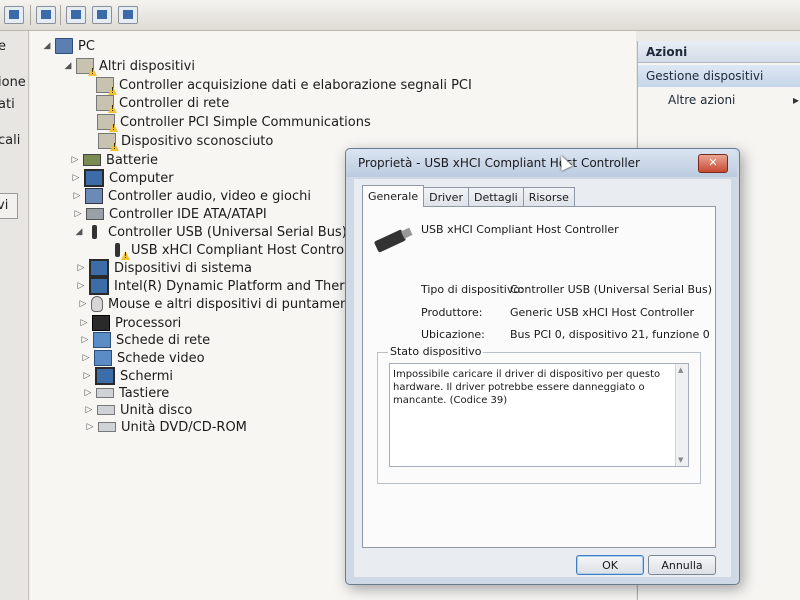 This screenshot has height=600, width=800. I want to click on platform-icon, so click(99, 286).